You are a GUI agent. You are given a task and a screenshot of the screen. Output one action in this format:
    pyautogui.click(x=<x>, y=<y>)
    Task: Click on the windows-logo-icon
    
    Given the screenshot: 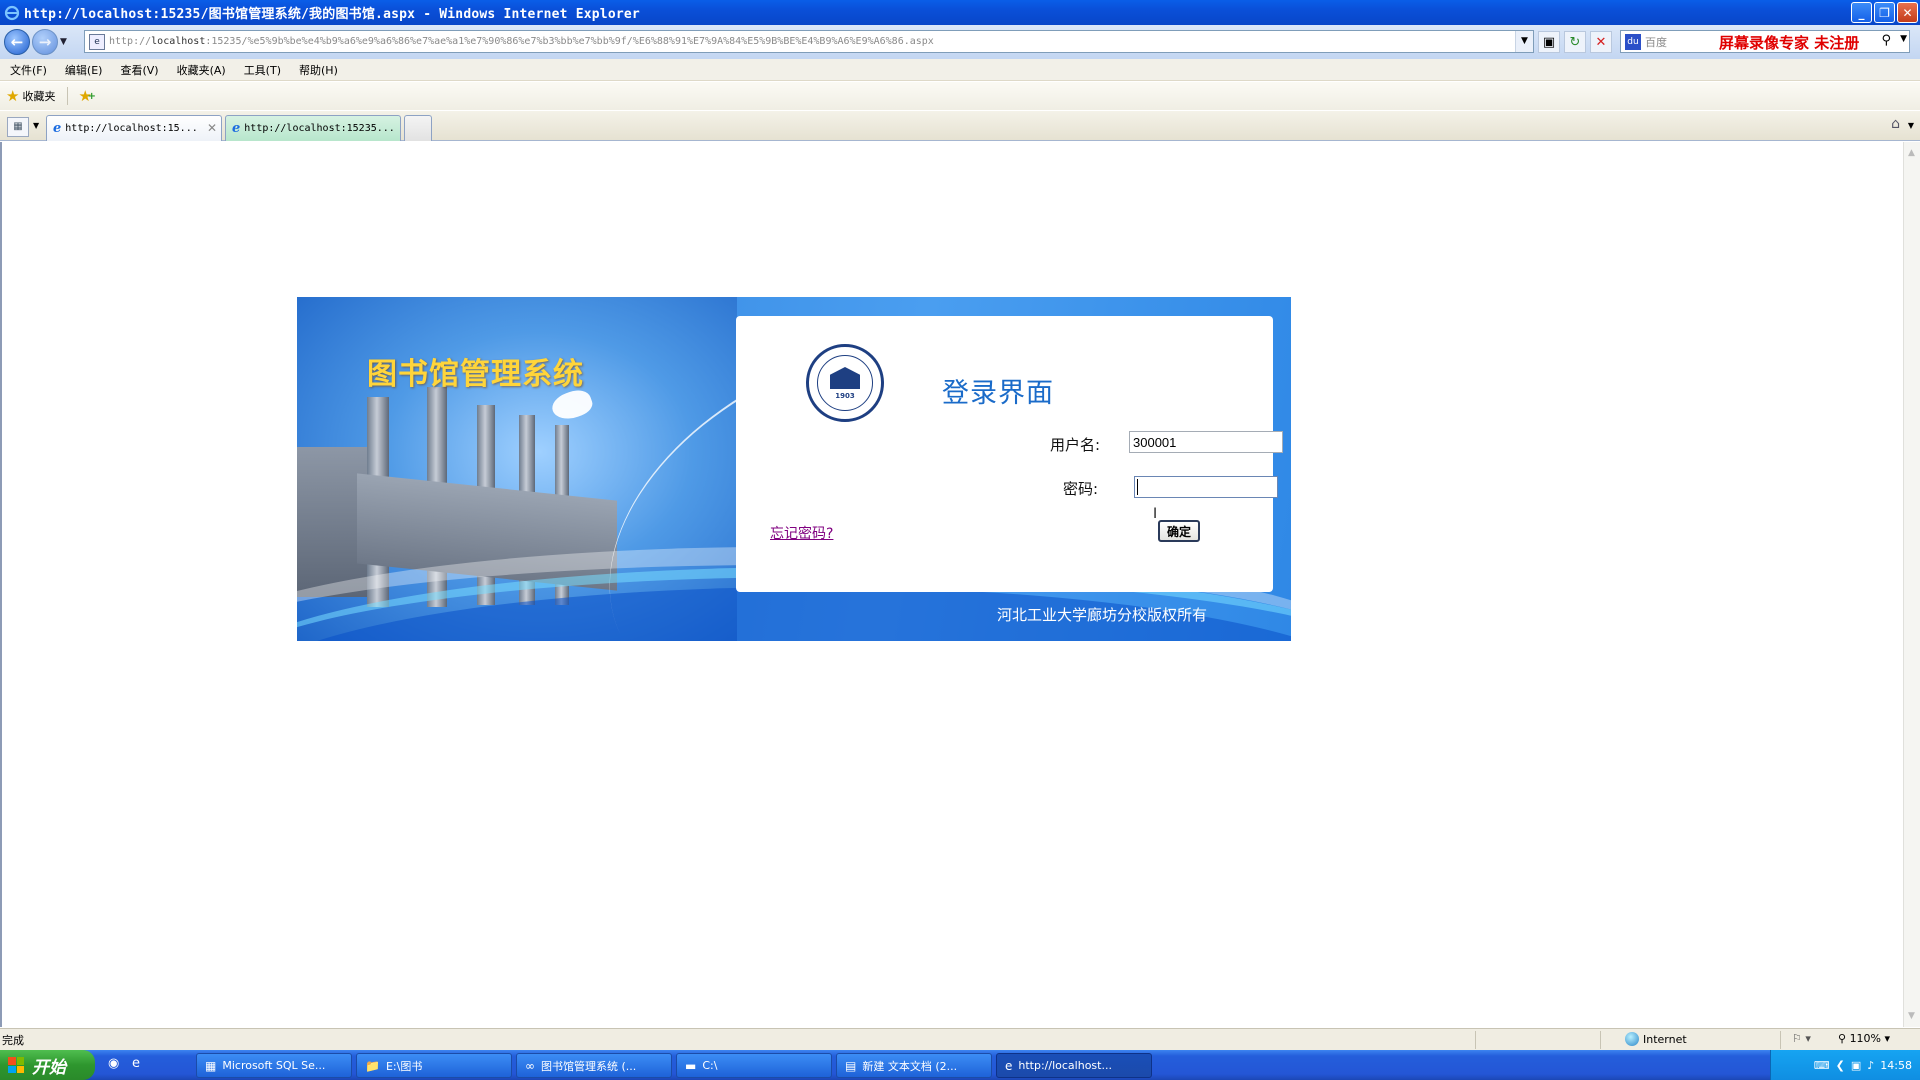 What is the action you would take?
    pyautogui.click(x=16, y=1065)
    